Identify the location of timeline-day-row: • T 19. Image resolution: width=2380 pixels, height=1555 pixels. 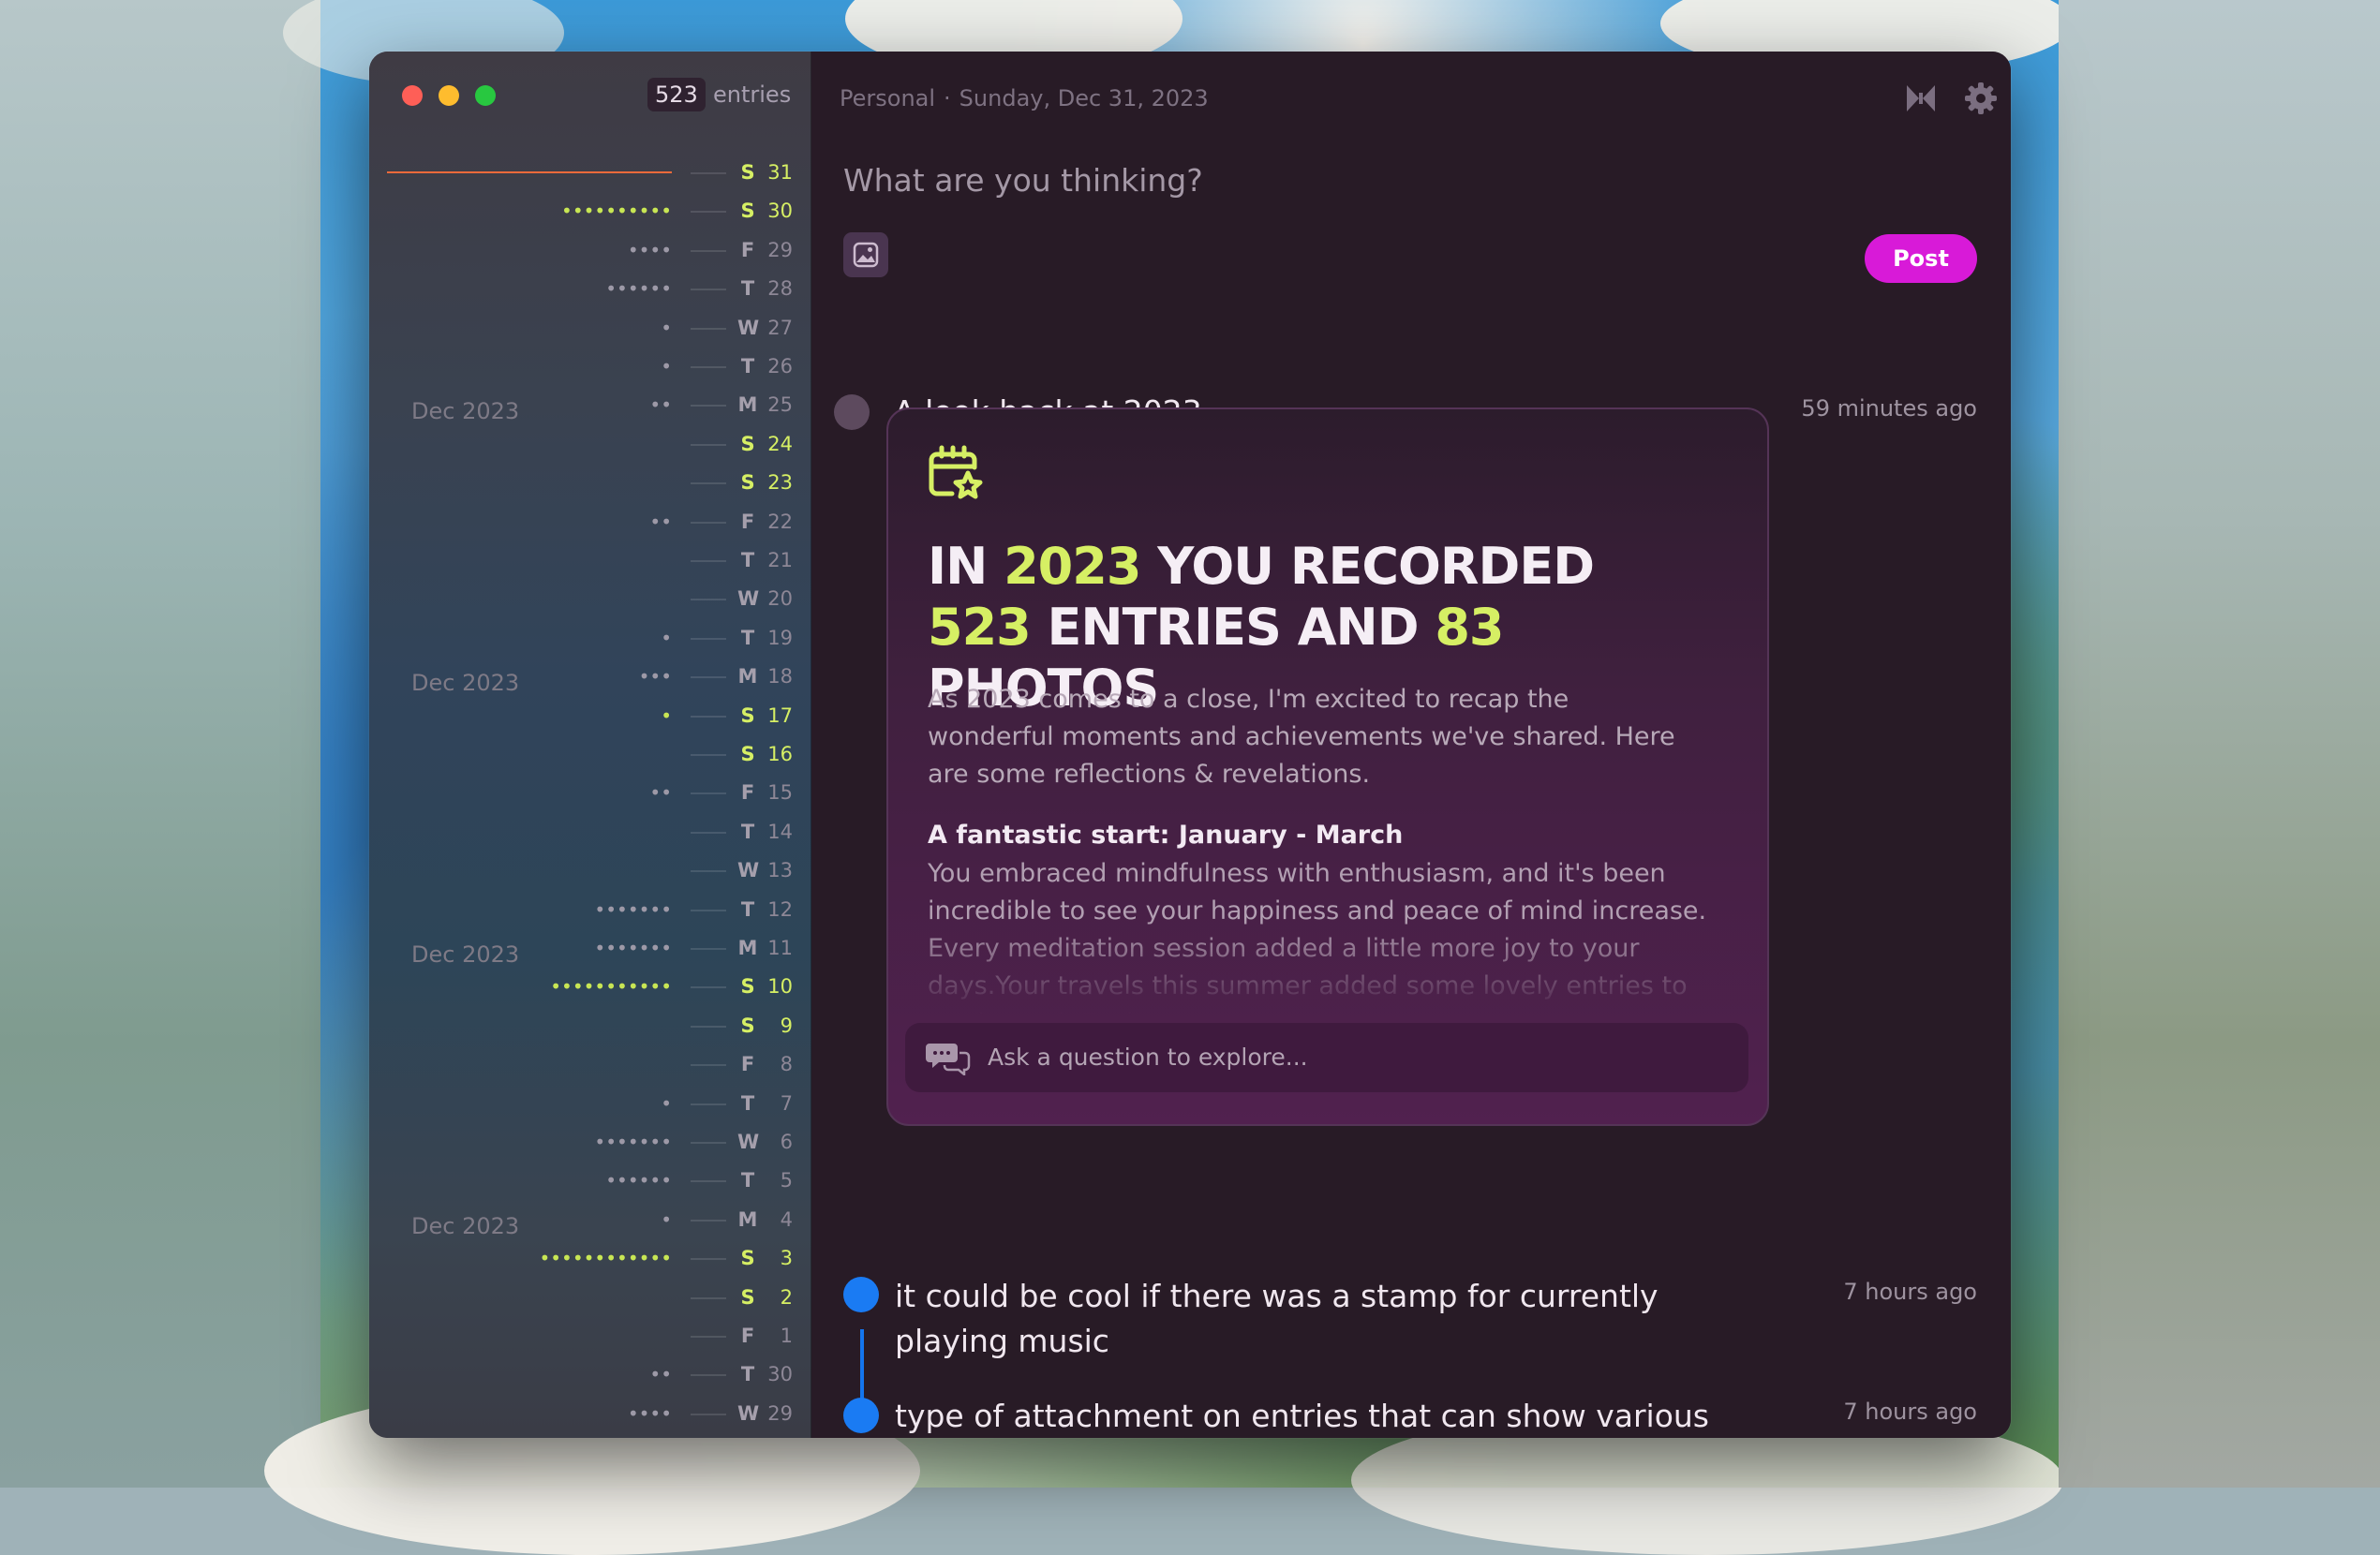
(590, 637).